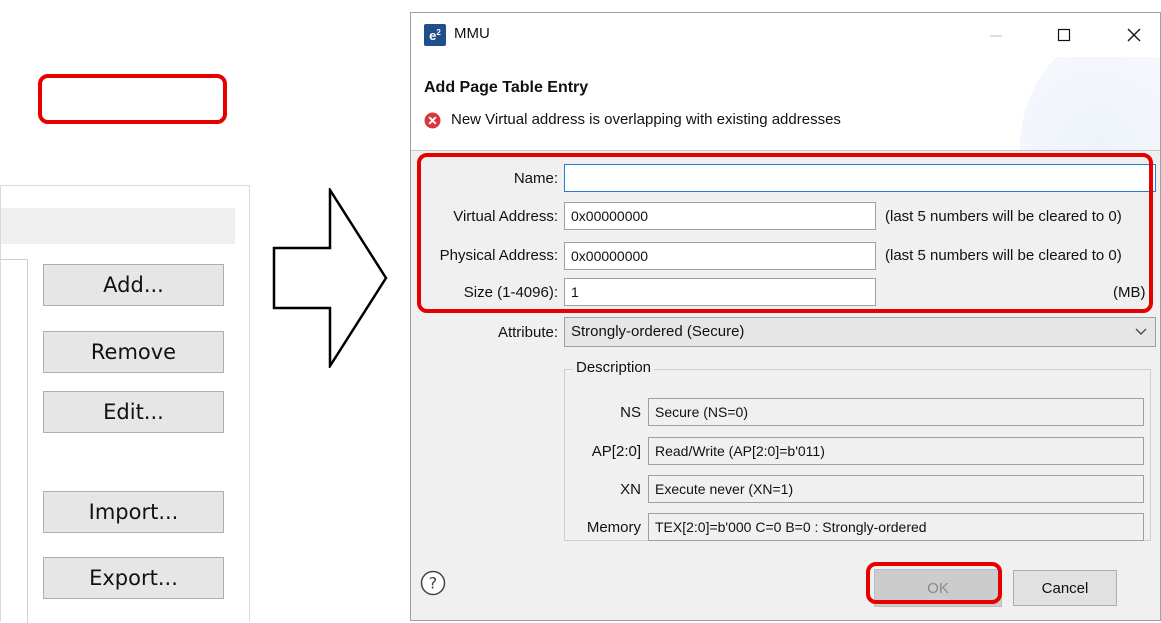 The width and height of the screenshot is (1161, 623). Describe the element at coordinates (860, 178) in the screenshot. I see `name-input` at that location.